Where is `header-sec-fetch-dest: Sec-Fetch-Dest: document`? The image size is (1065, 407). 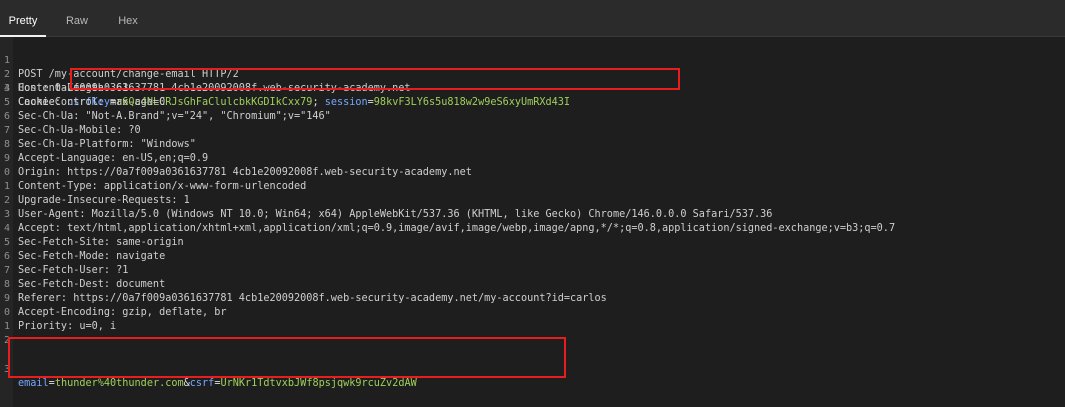 header-sec-fetch-dest: Sec-Fetch-Dest: document is located at coordinates (92, 284).